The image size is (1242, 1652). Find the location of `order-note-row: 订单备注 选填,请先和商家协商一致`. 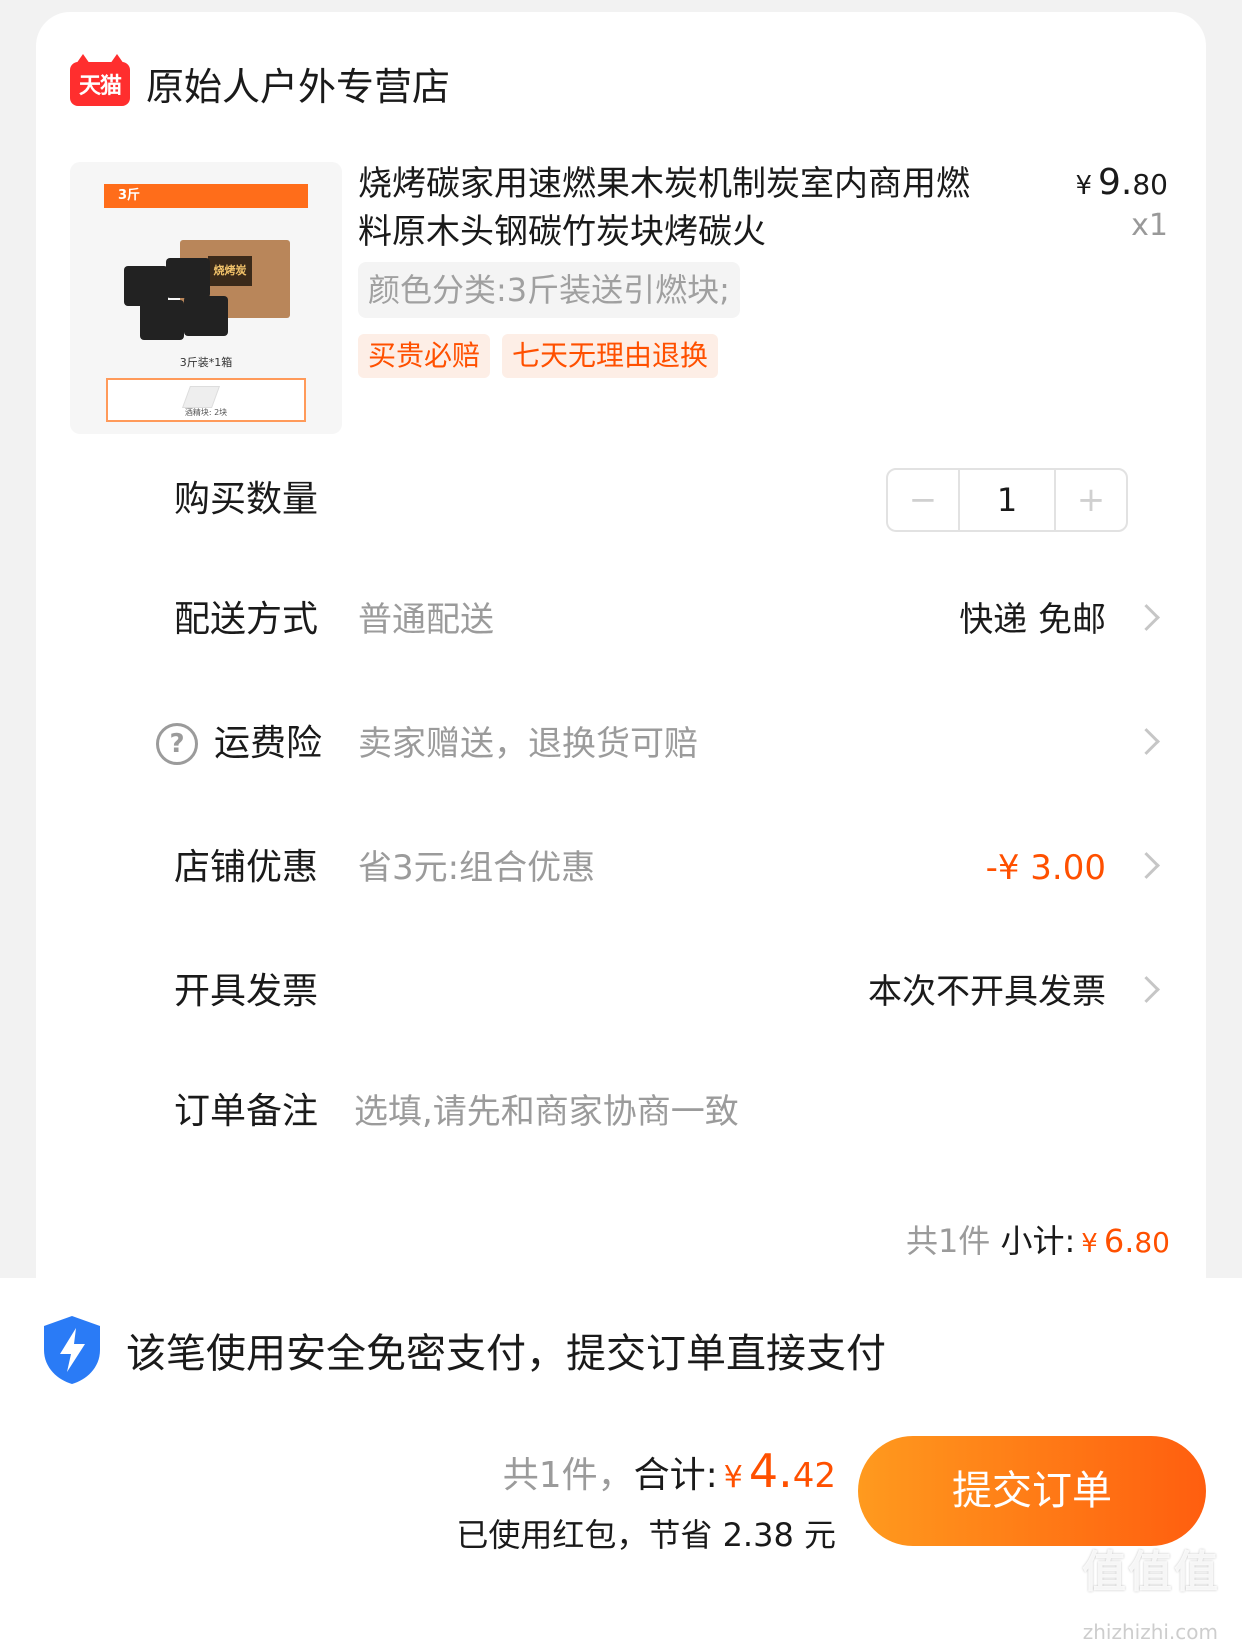

order-note-row: 订单备注 选填,请先和商家协商一致 is located at coordinates (621, 1112).